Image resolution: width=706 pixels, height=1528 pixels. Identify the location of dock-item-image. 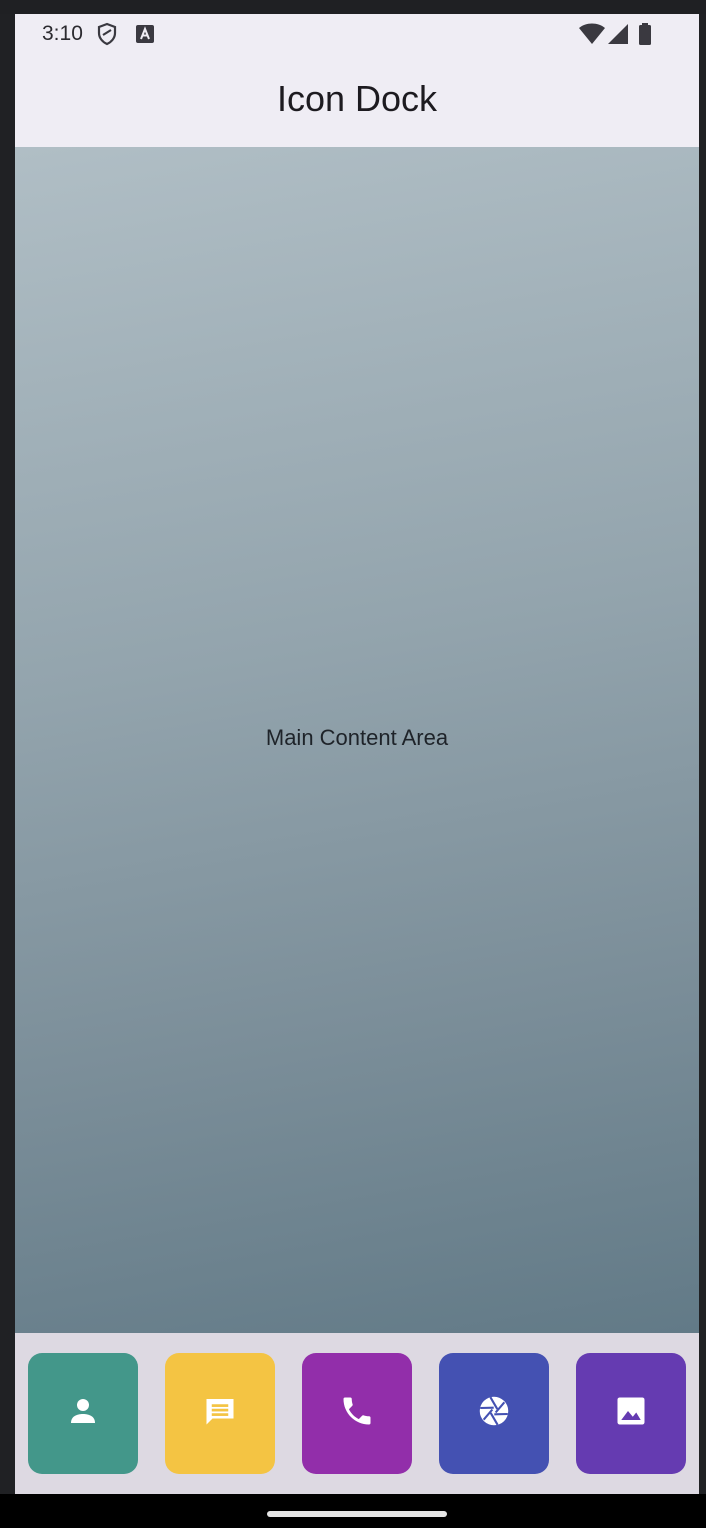
(631, 1413).